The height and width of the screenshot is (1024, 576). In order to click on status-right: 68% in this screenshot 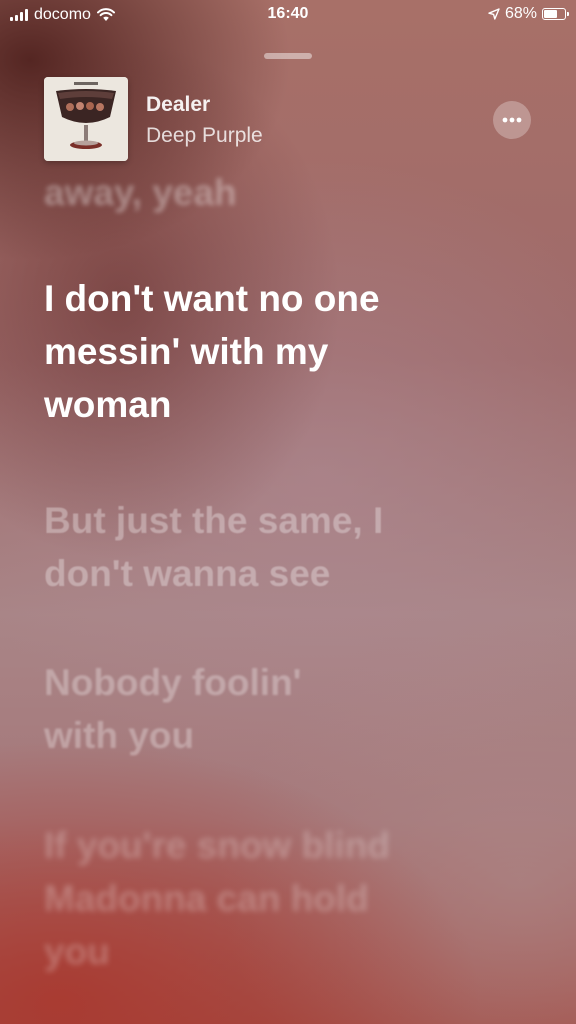, I will do `click(528, 14)`.